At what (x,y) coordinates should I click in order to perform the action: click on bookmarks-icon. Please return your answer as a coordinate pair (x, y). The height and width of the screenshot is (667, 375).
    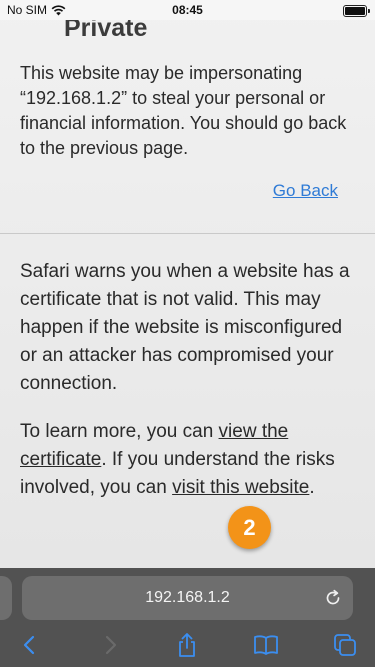
    Looking at the image, I should click on (266, 645).